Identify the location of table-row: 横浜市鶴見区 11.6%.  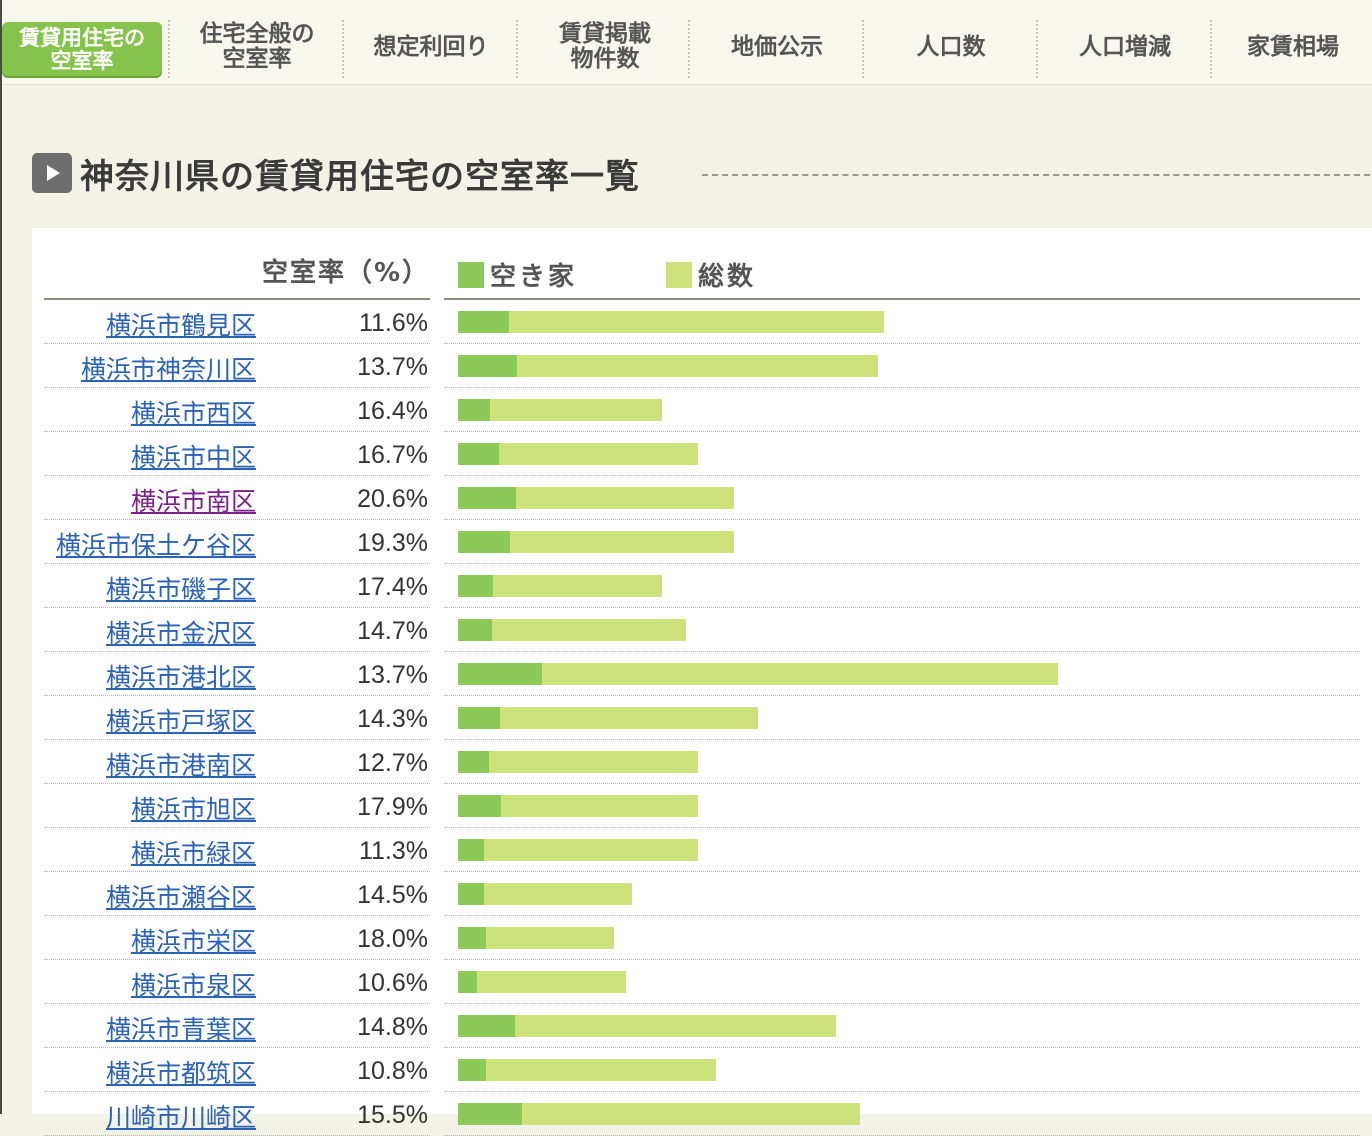
(702, 322).